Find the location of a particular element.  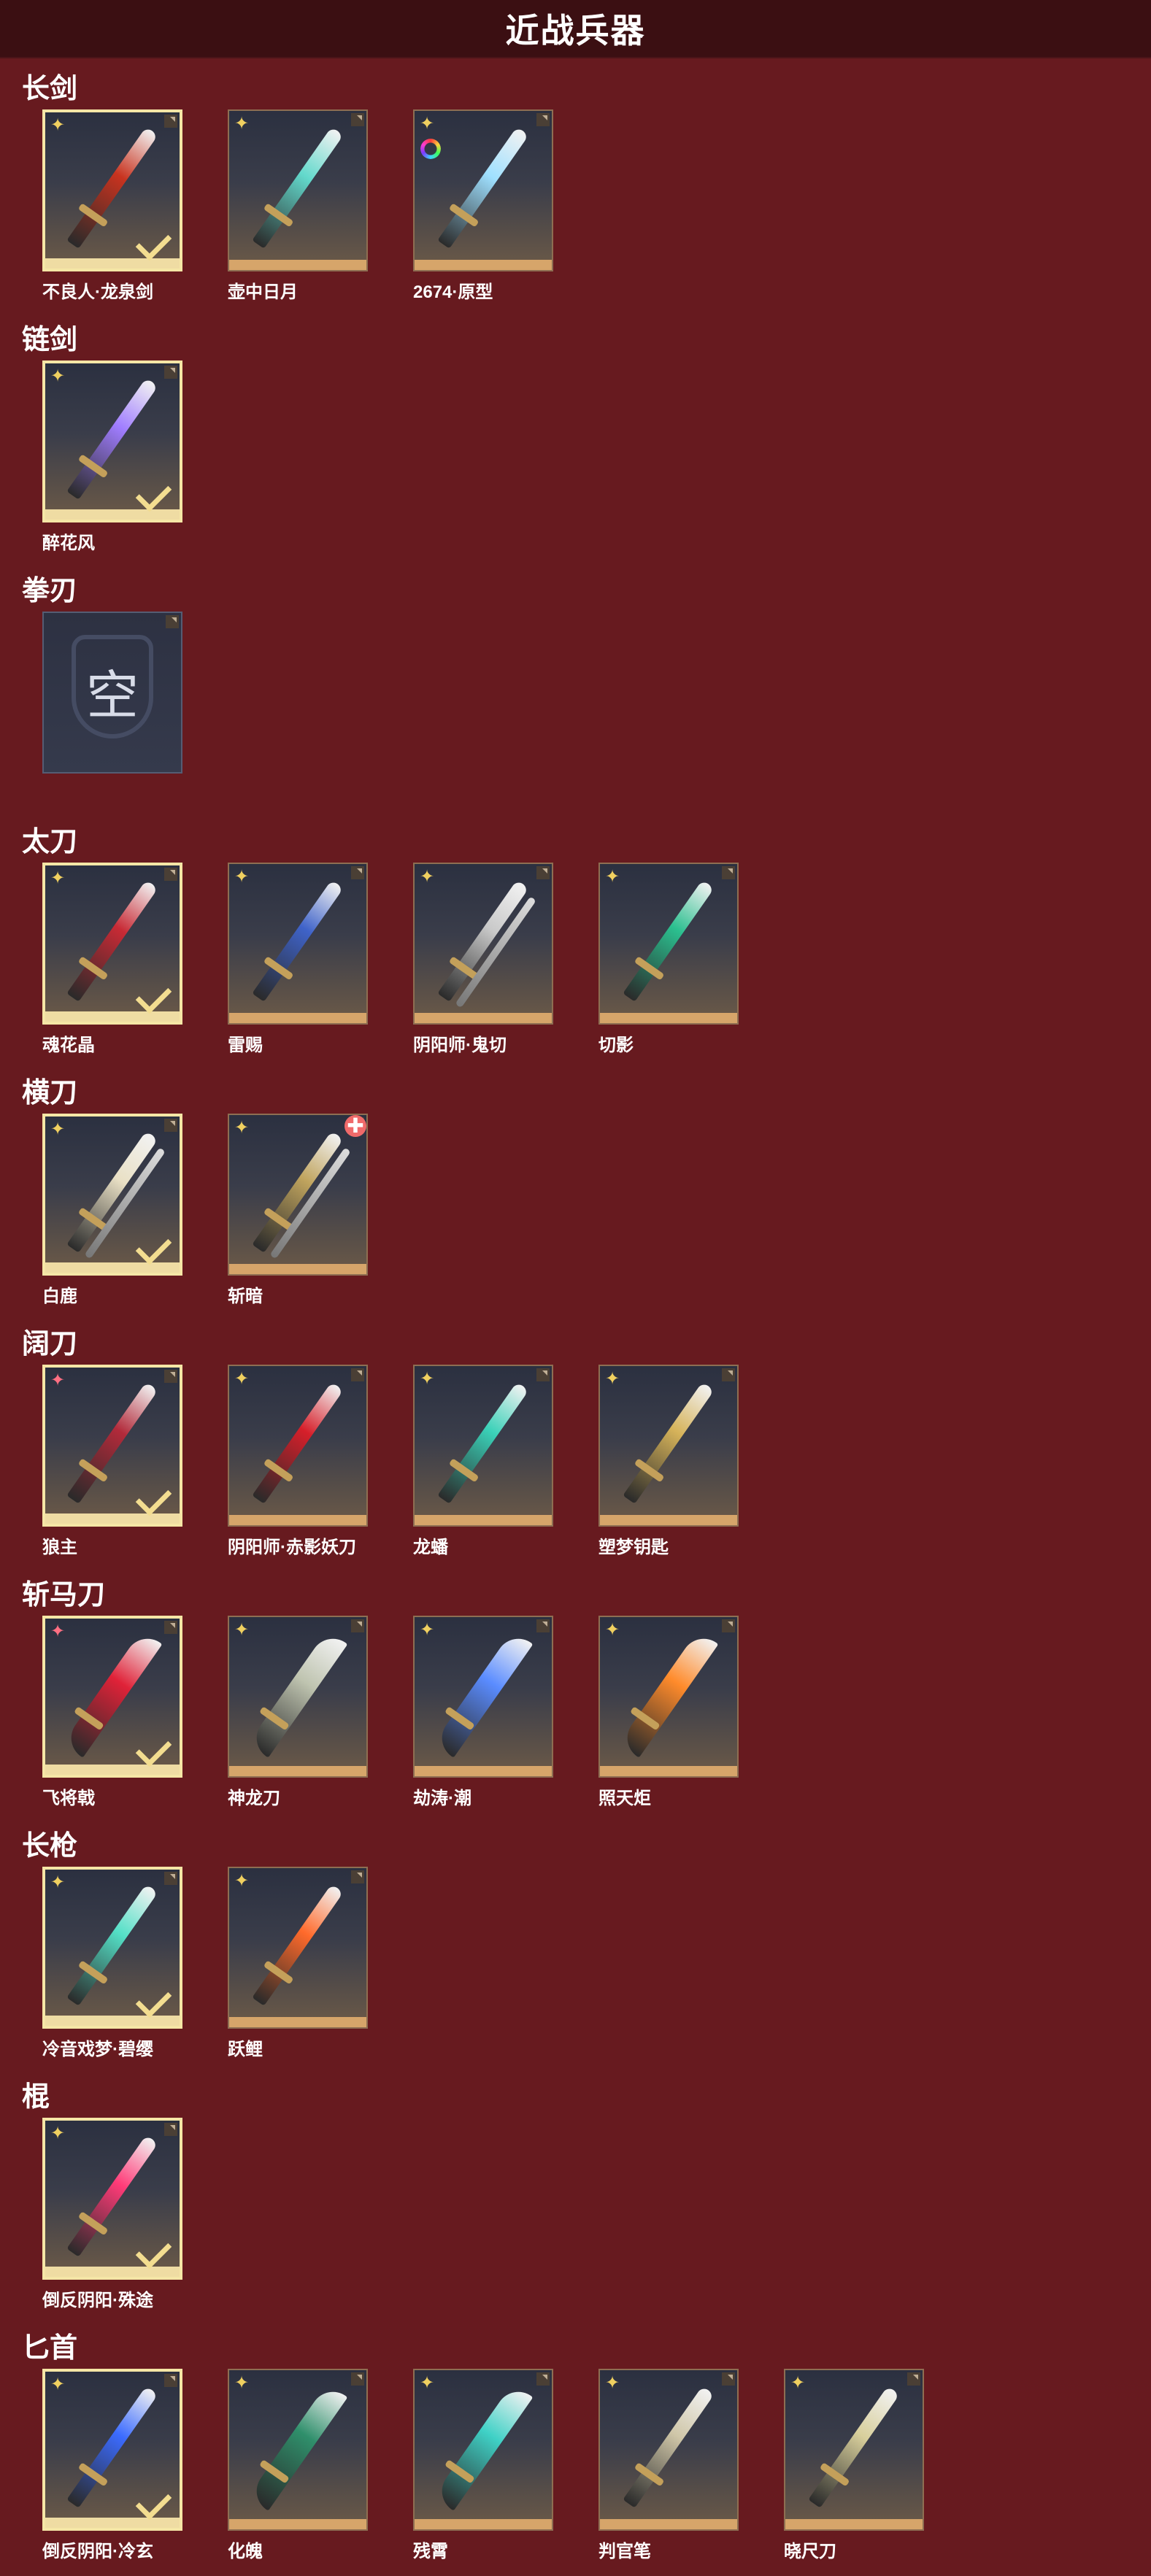

weapon-category-section: 链剑 ✦ 醉花风 is located at coordinates (575, 442).